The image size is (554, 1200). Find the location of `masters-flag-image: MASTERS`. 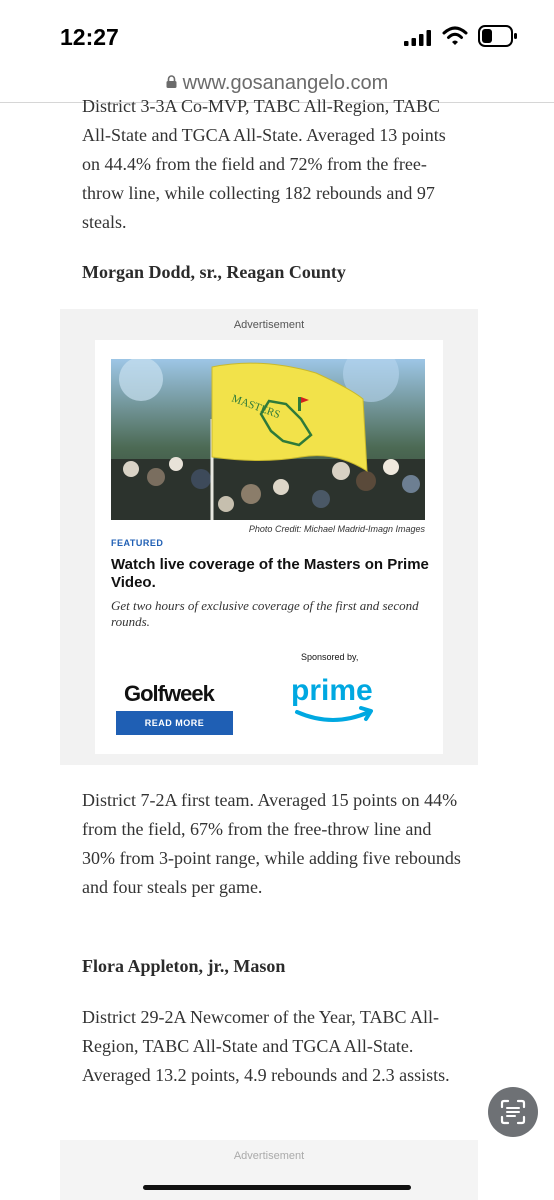

masters-flag-image: MASTERS is located at coordinates (268, 439).